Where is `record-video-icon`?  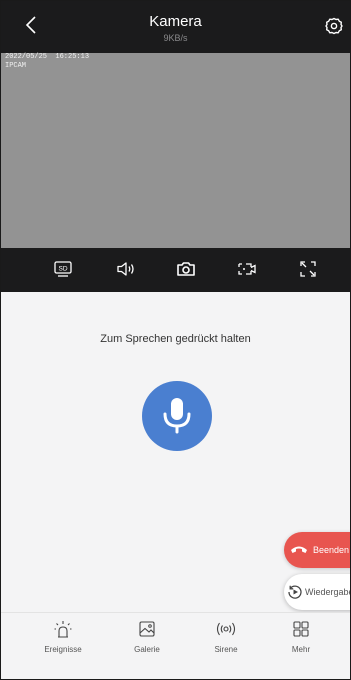 record-video-icon is located at coordinates (247, 269).